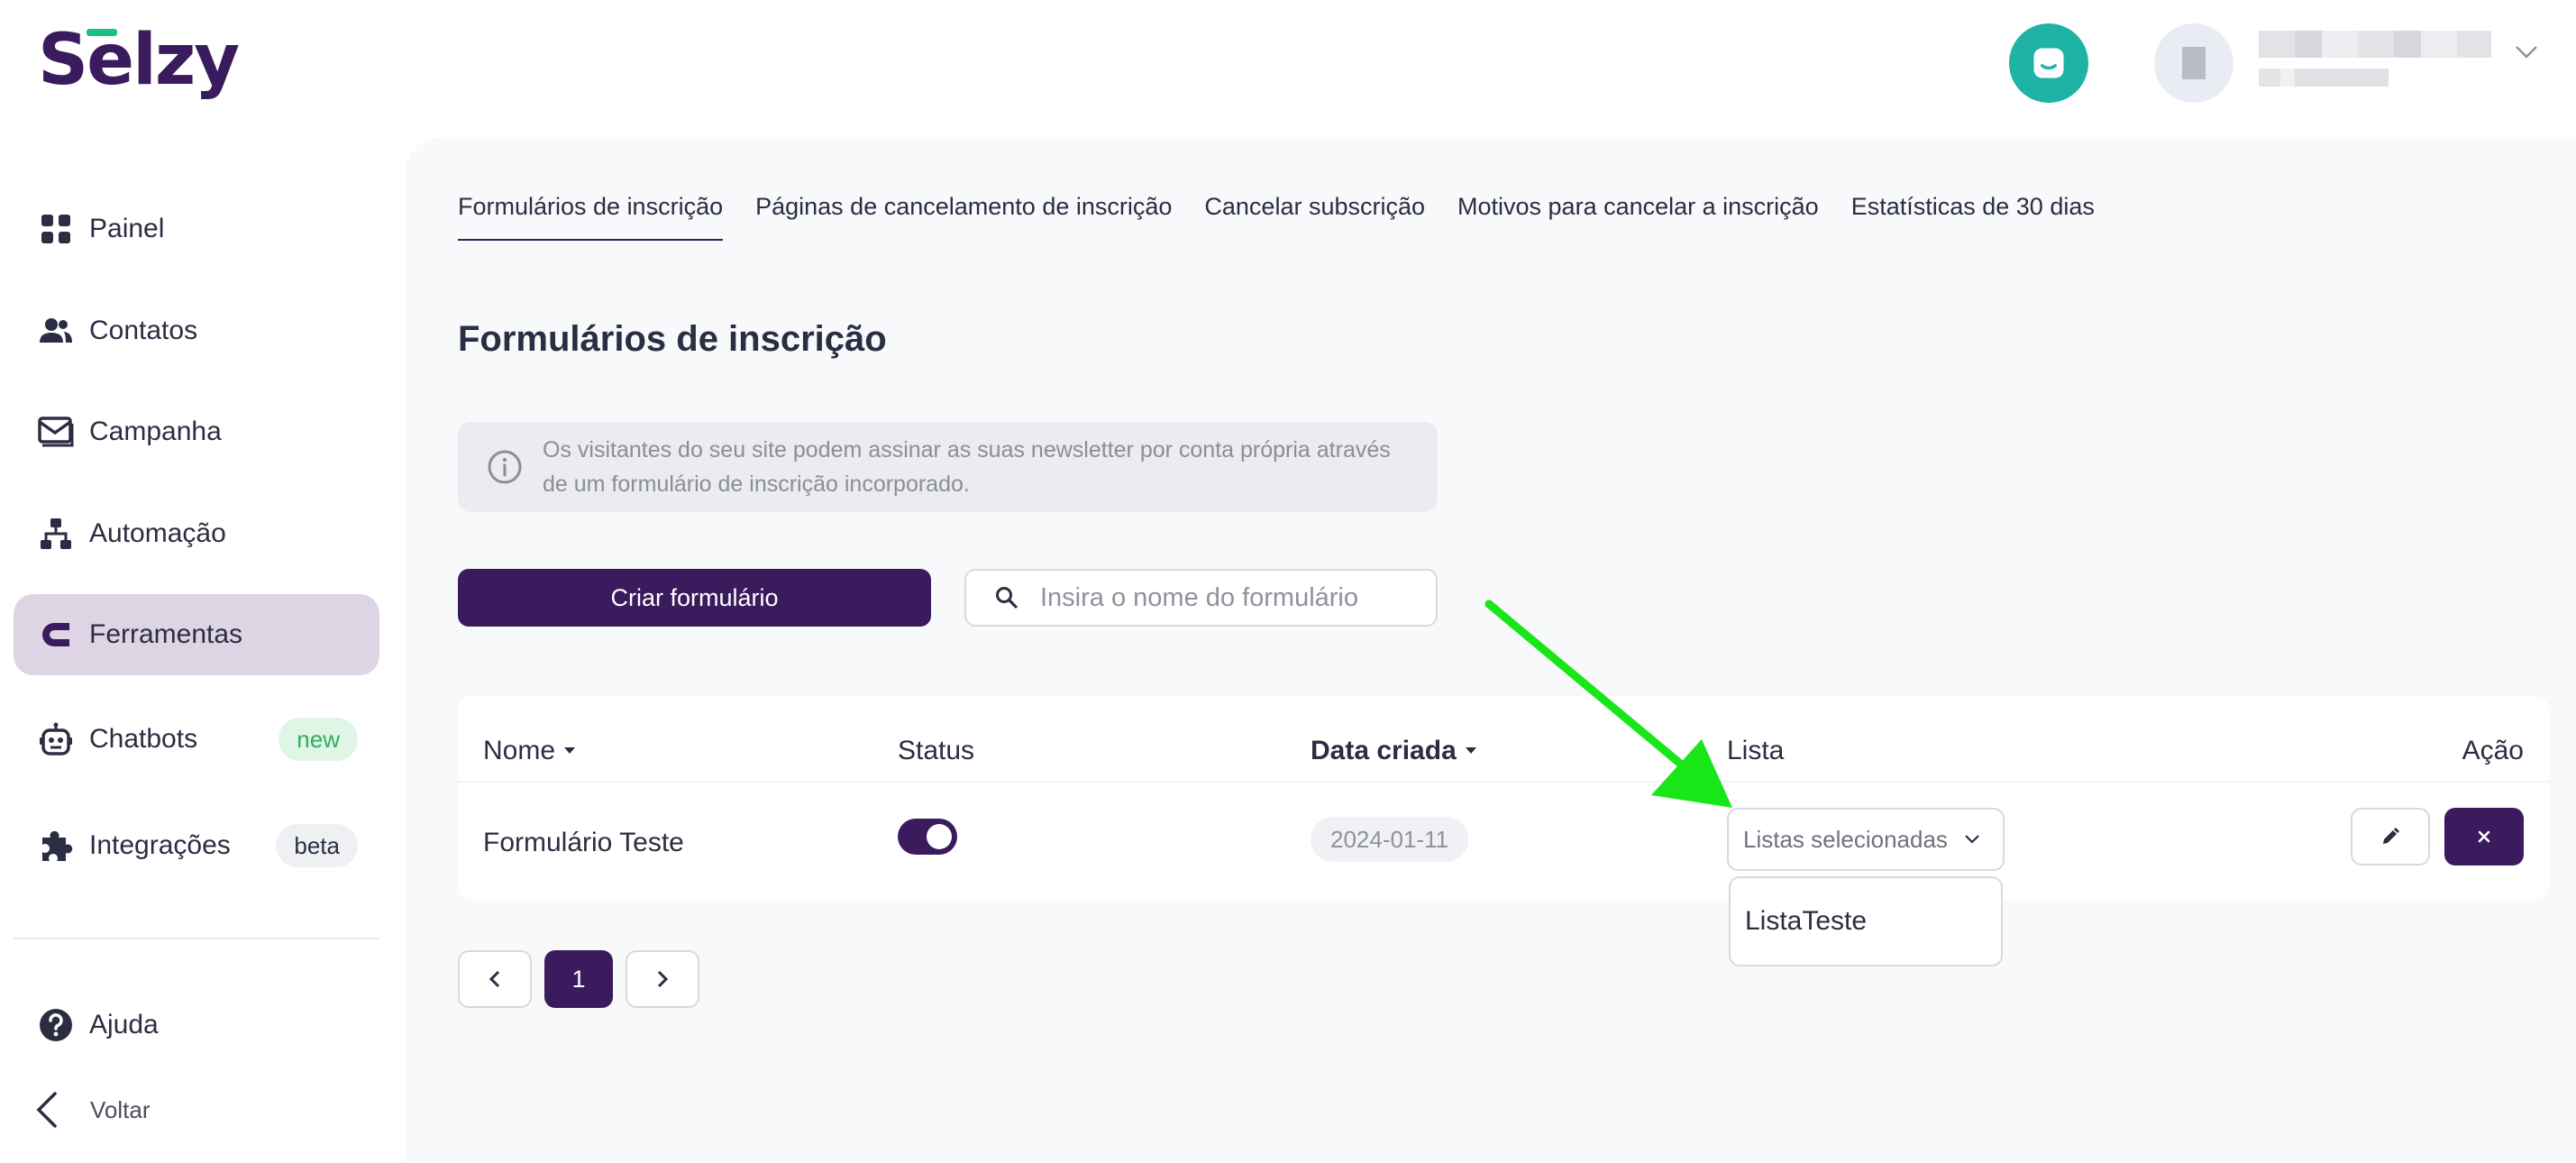 Image resolution: width=2576 pixels, height=1163 pixels. Describe the element at coordinates (160, 845) in the screenshot. I see `sidebar-item-label: Integrações` at that location.